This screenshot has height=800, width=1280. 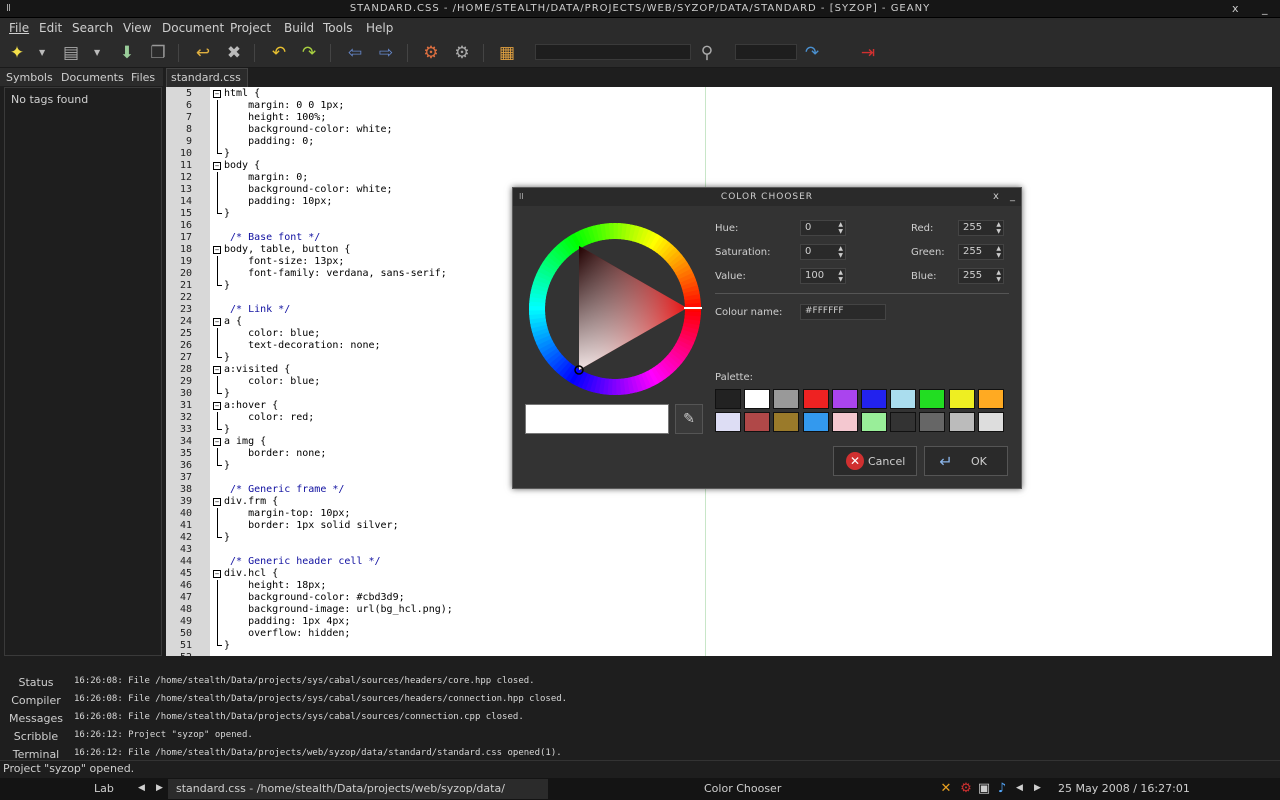 I want to click on menu-document: Document, so click(x=193, y=28).